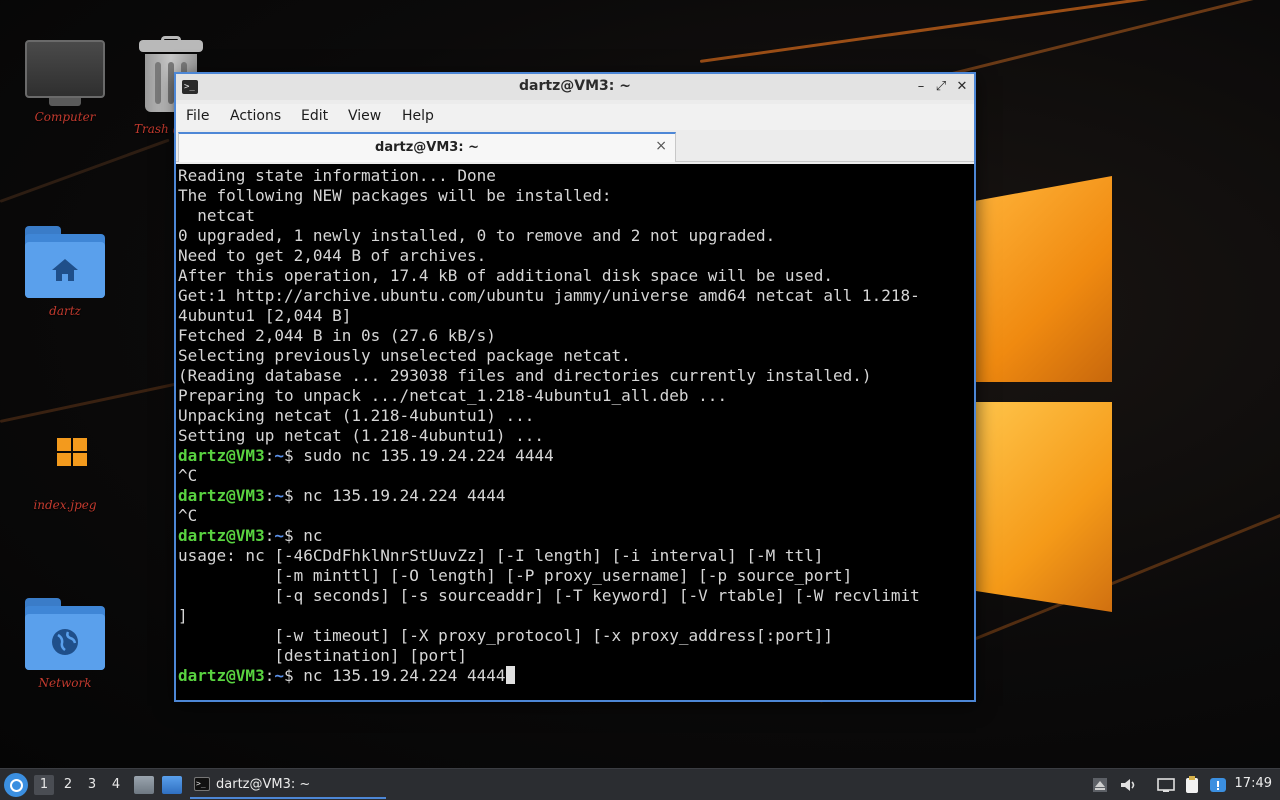 Image resolution: width=1280 pixels, height=800 pixels. What do you see at coordinates (332, 255) in the screenshot?
I see `terminal-output-line: Need to get 2,044 B of archives.` at bounding box center [332, 255].